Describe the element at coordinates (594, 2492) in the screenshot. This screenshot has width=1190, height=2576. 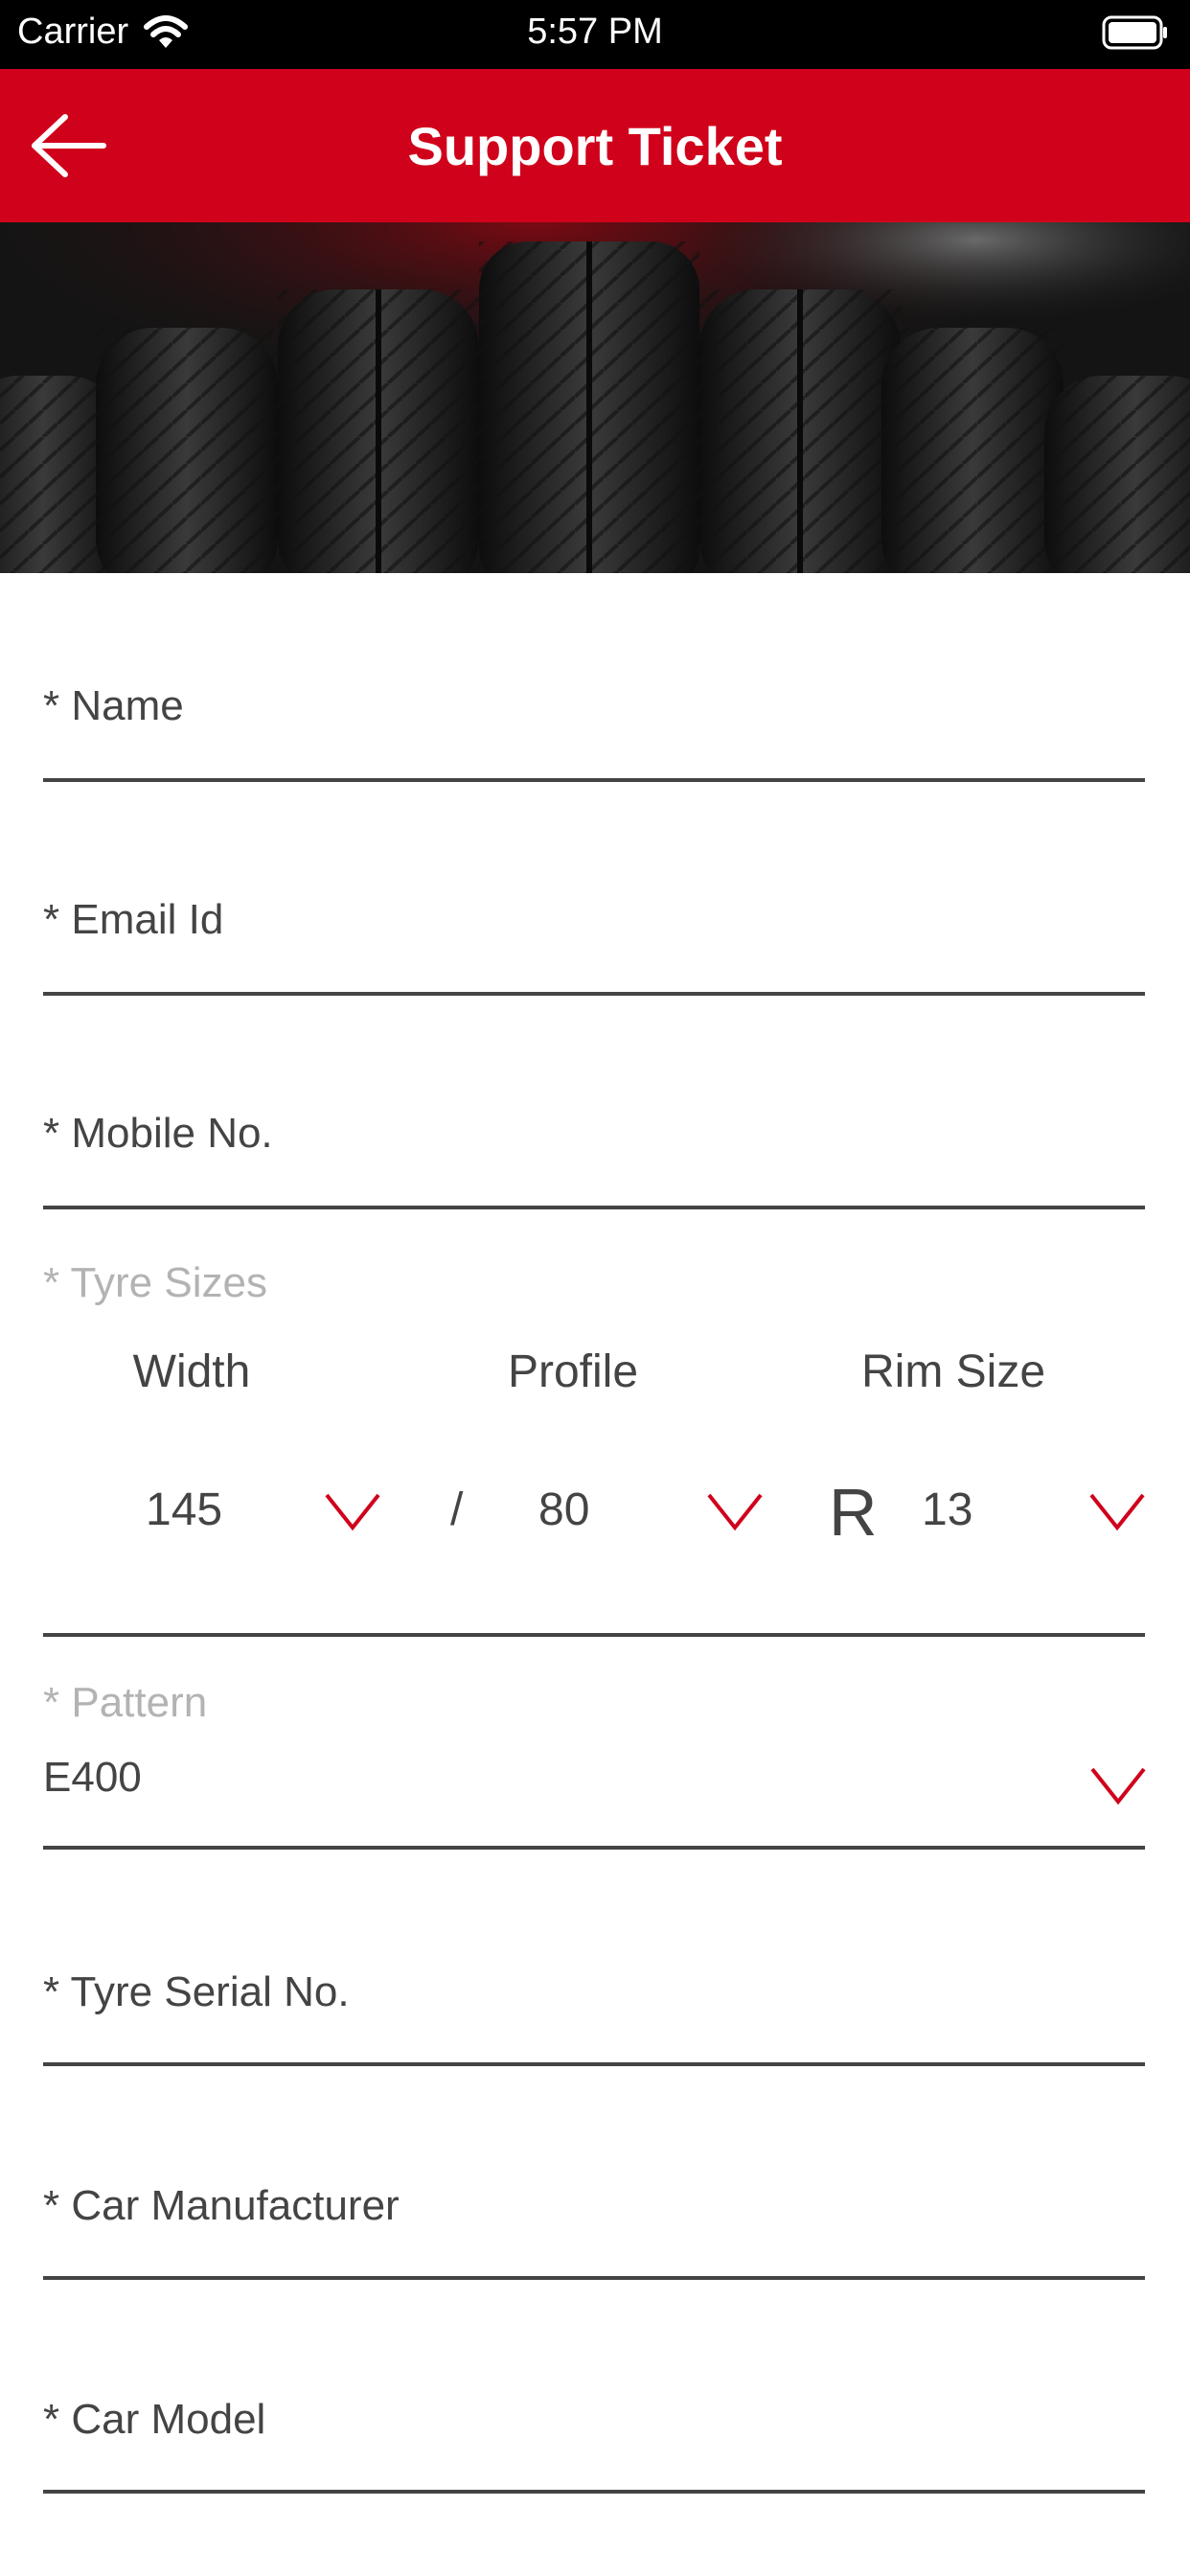
I see `car-model-underline` at that location.